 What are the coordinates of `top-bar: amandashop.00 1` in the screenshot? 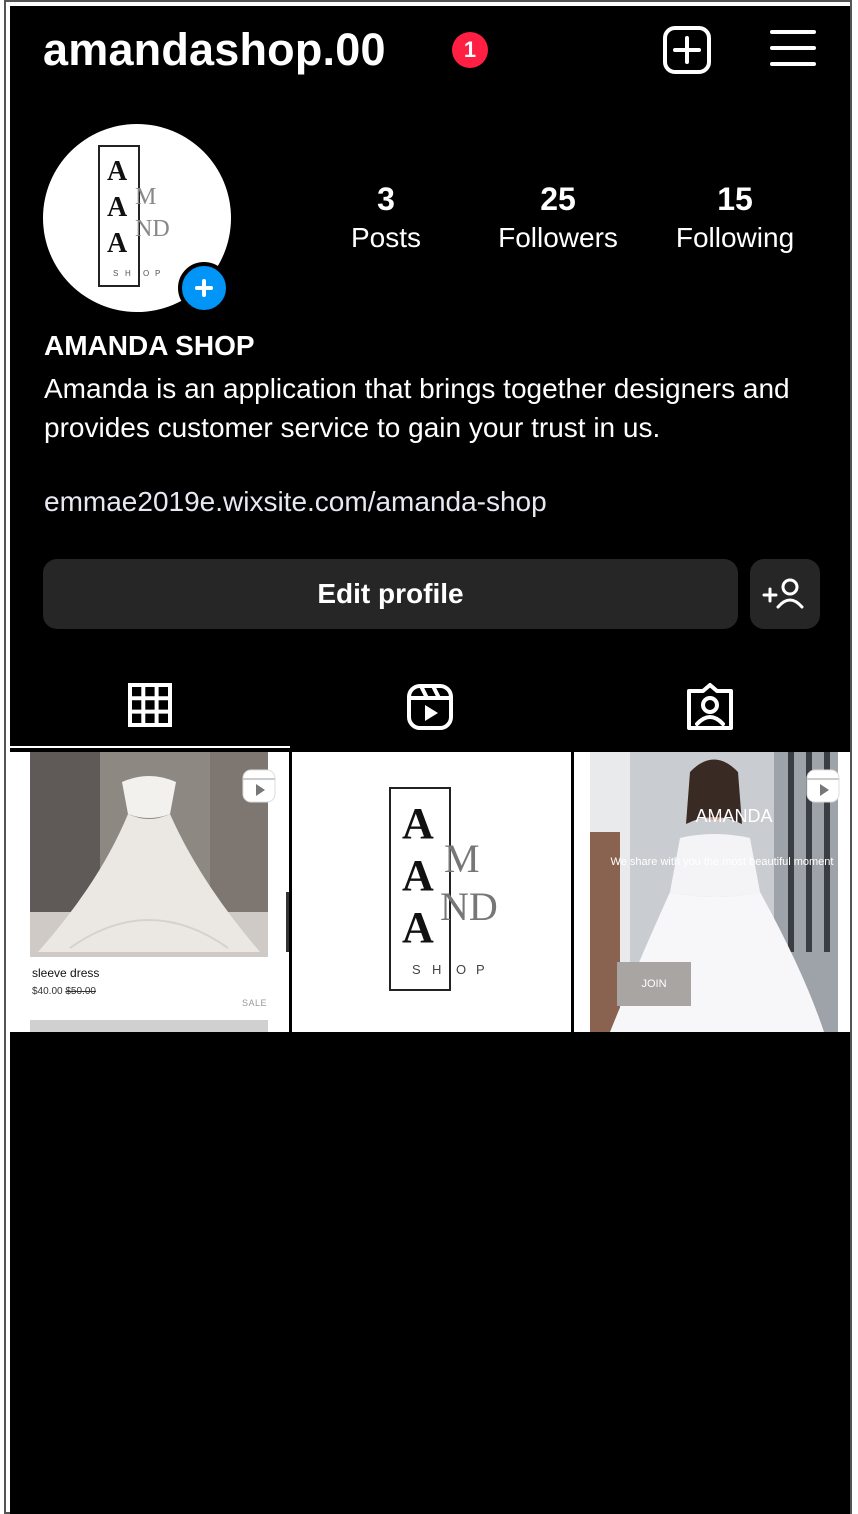 It's located at (430, 51).